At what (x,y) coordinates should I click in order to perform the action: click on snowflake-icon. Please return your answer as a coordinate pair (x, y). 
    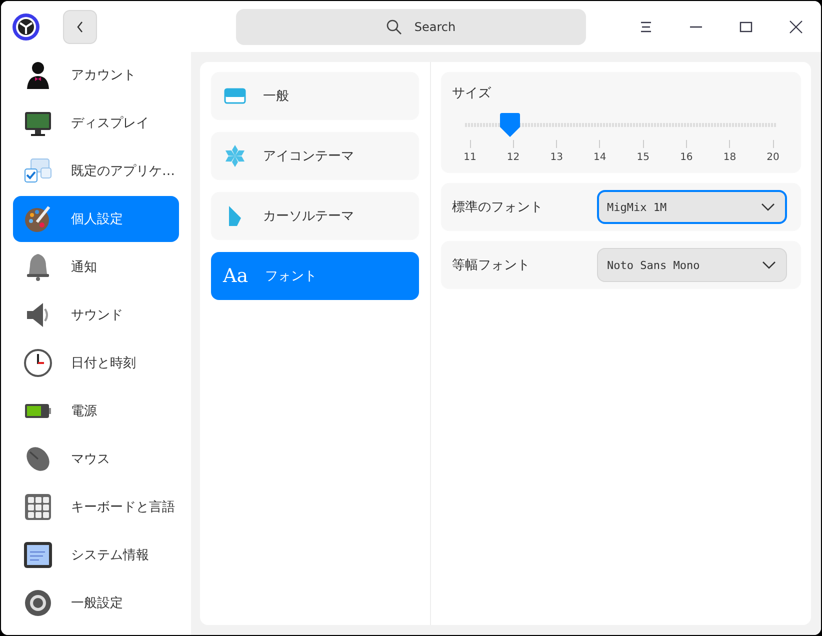
    Looking at the image, I should click on (235, 156).